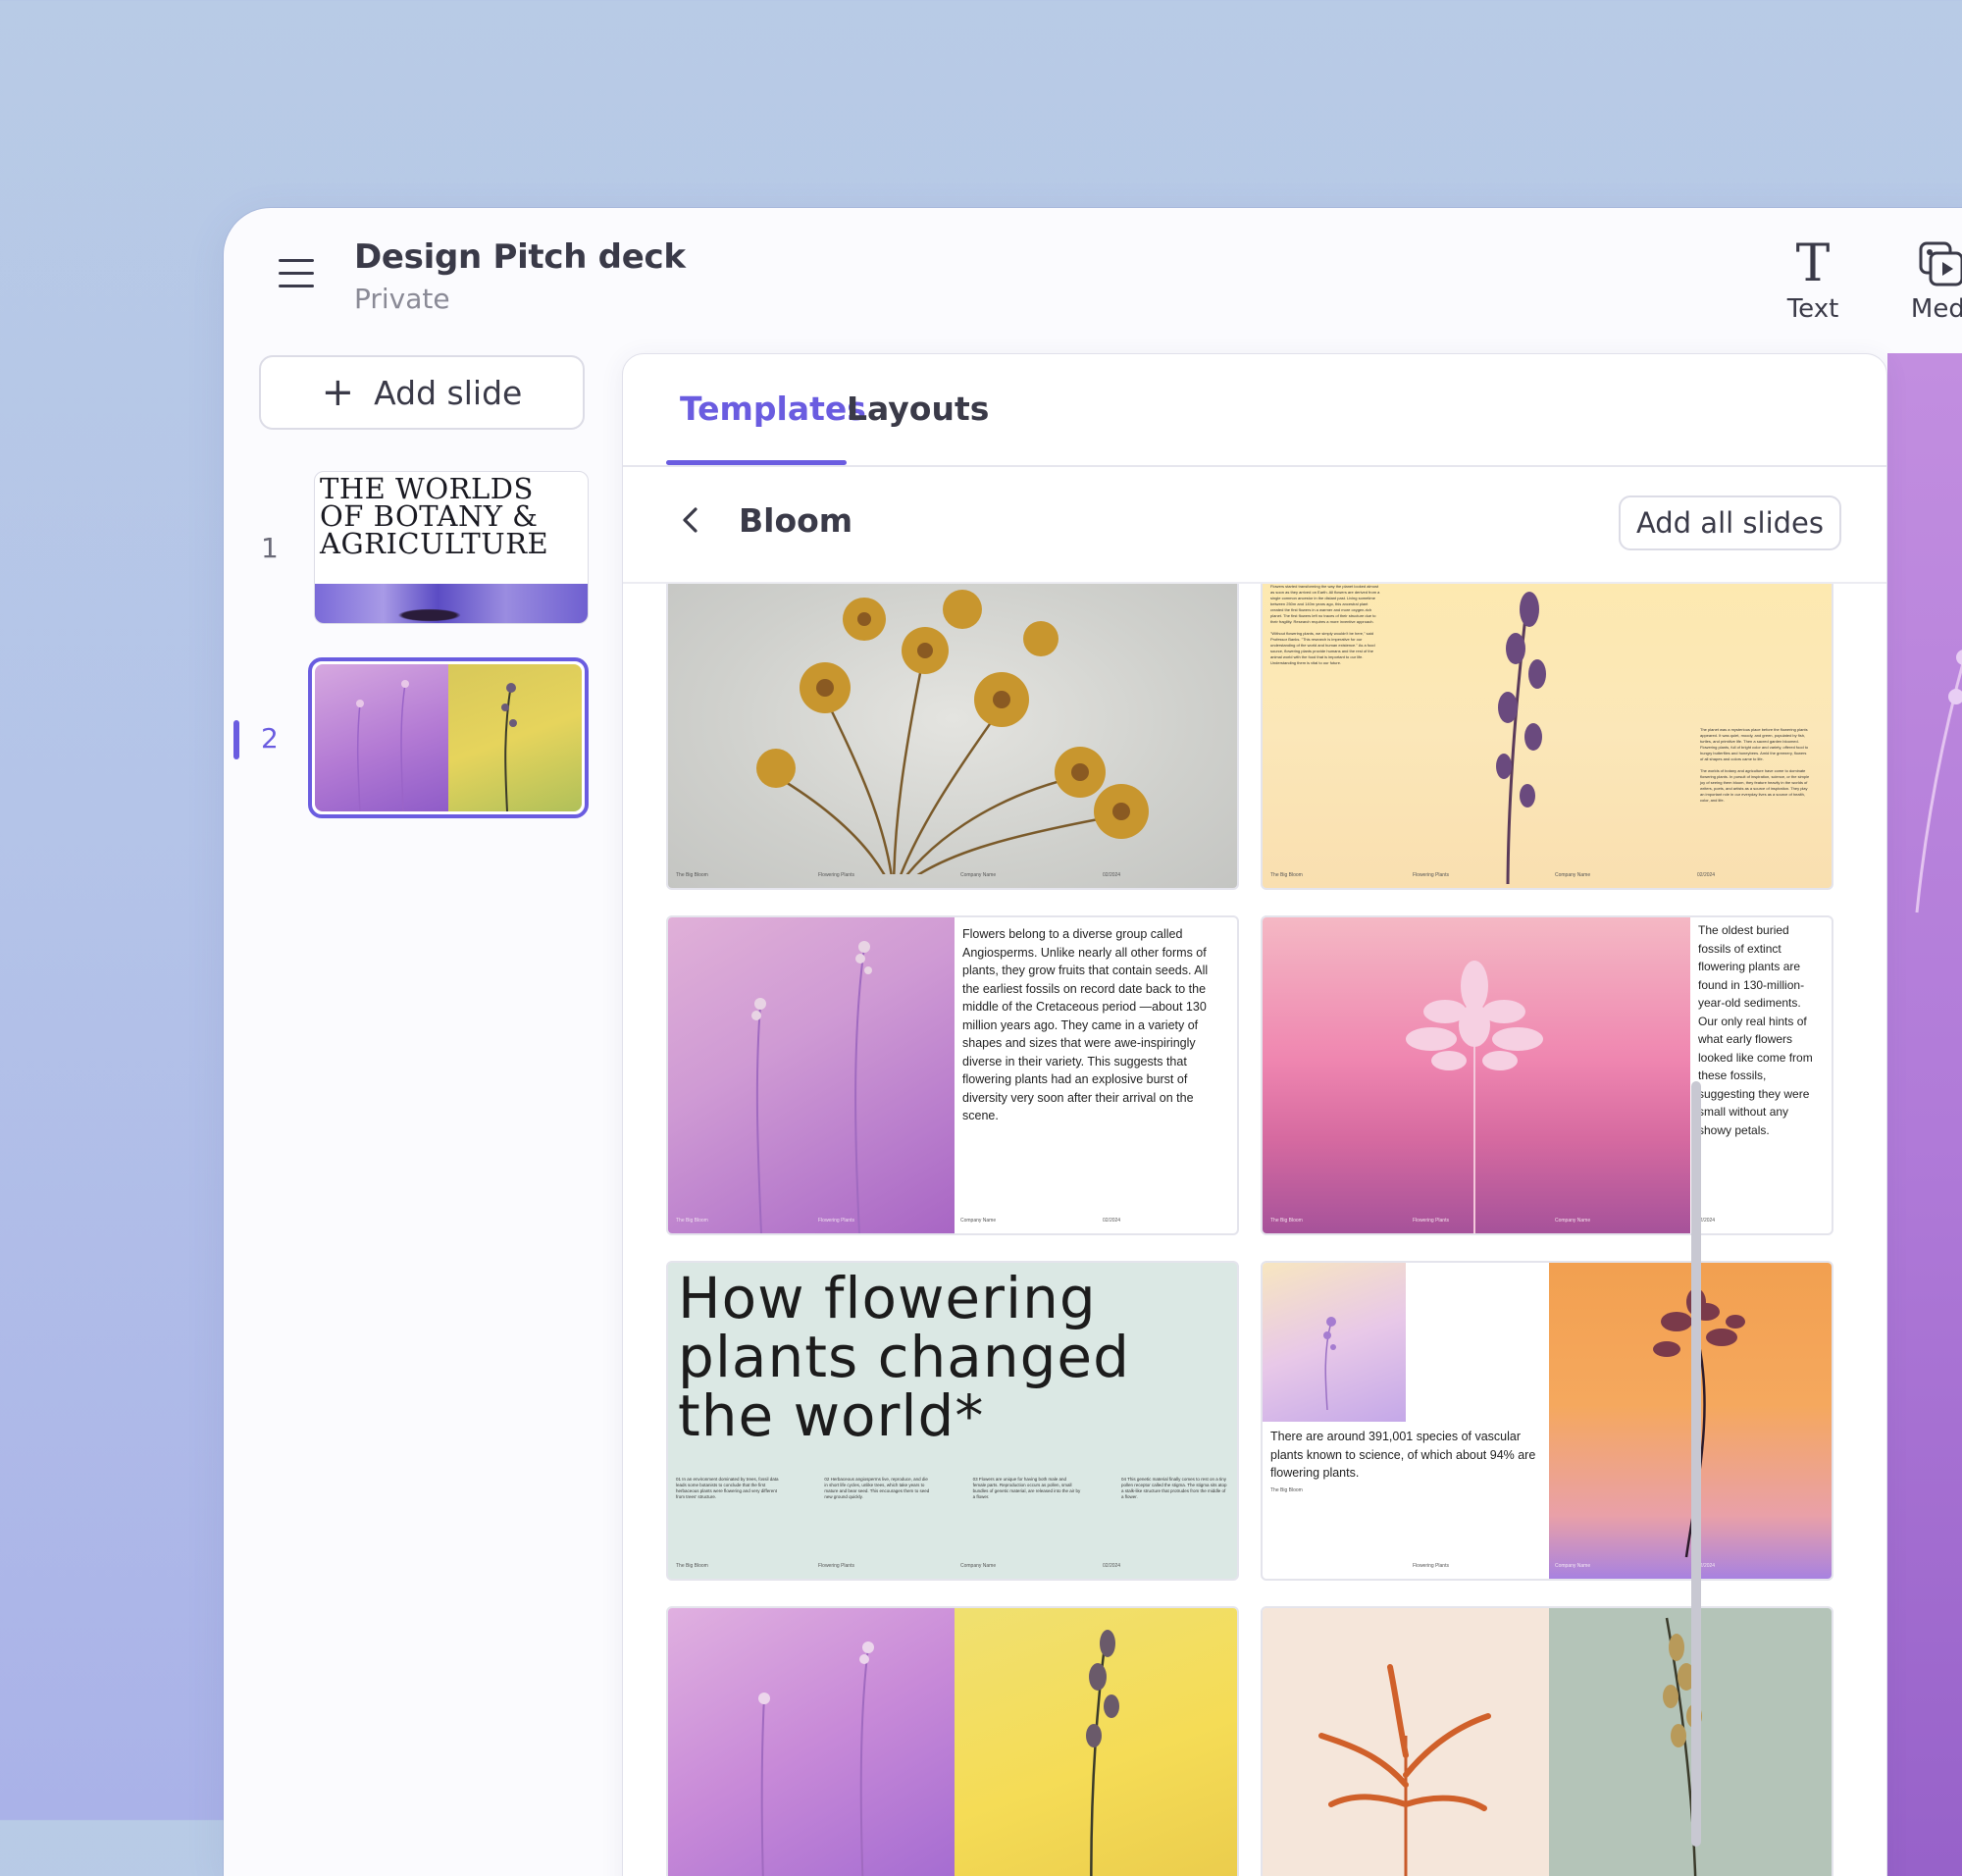  Describe the element at coordinates (1936, 309) in the screenshot. I see `media-tool-label: Medi` at that location.